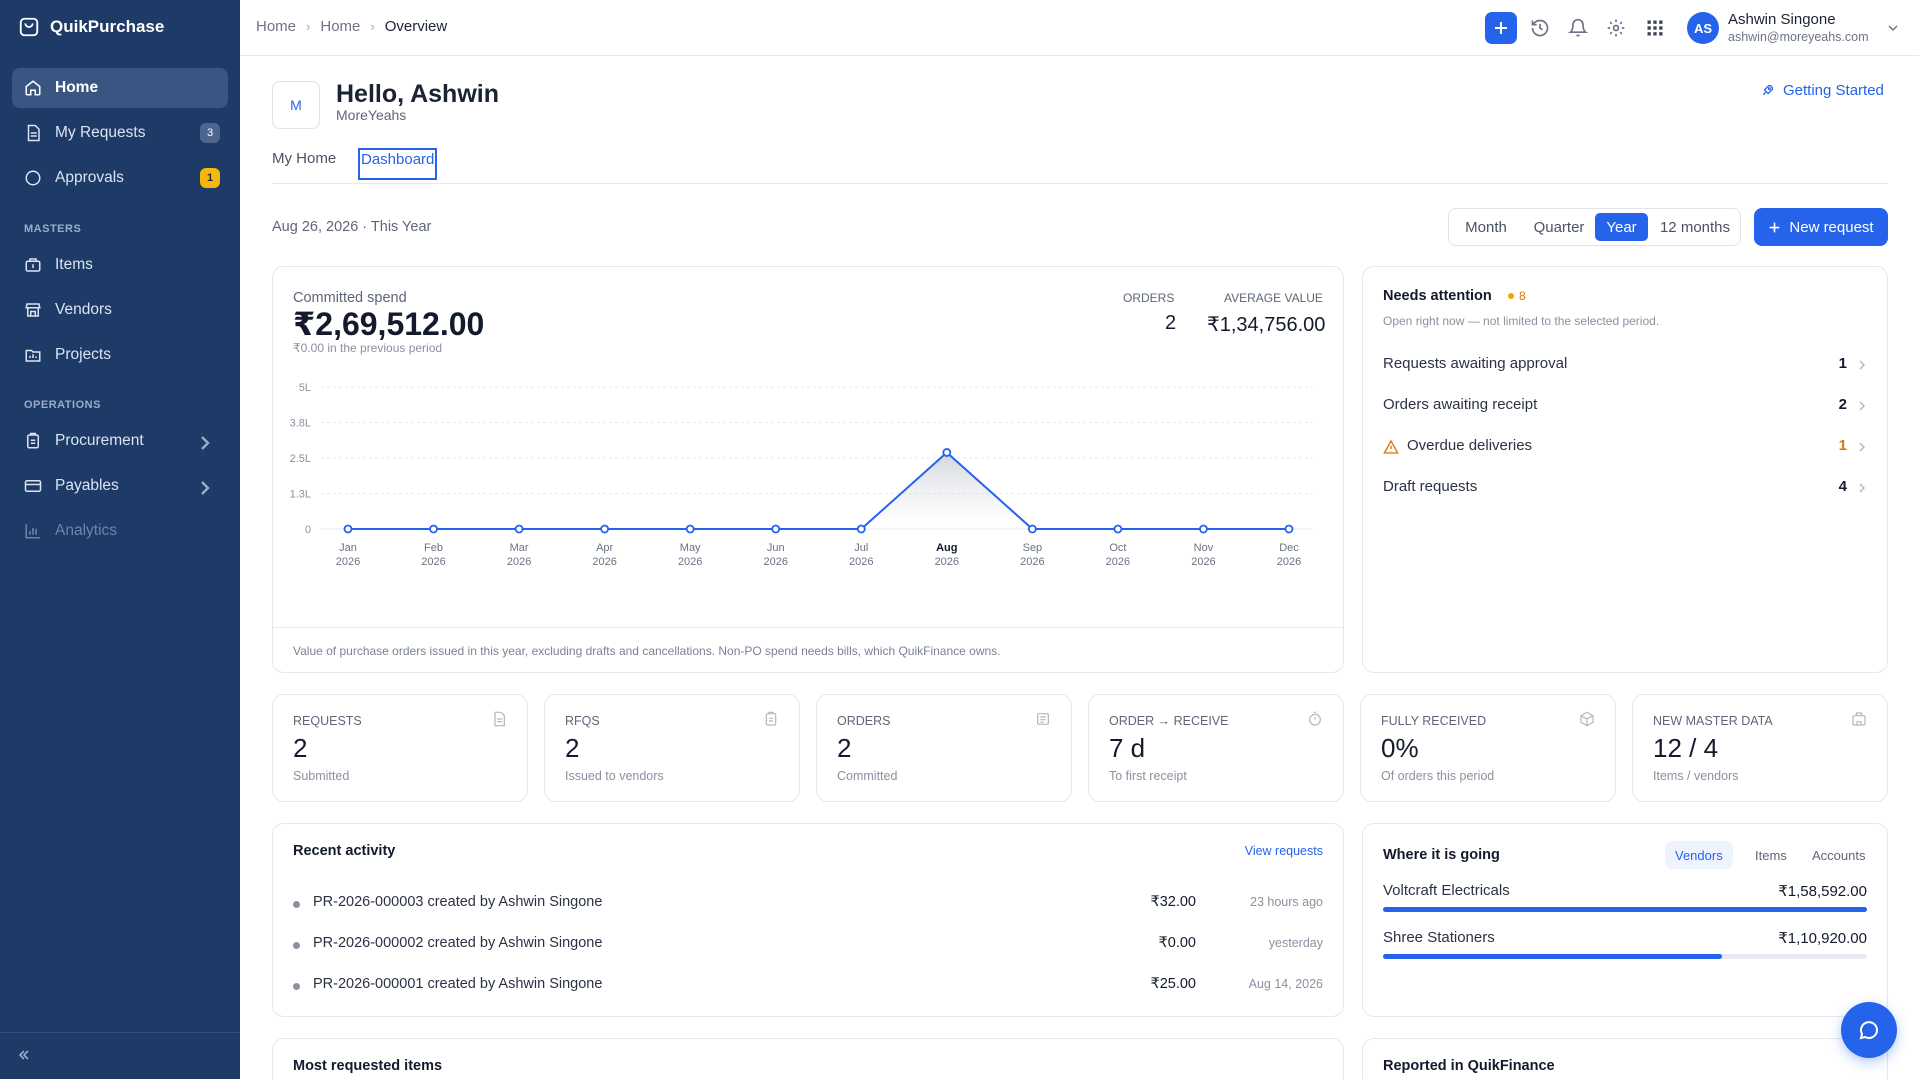 The image size is (1919, 1079). I want to click on vendor-name: Shree Stationers, so click(1439, 937).